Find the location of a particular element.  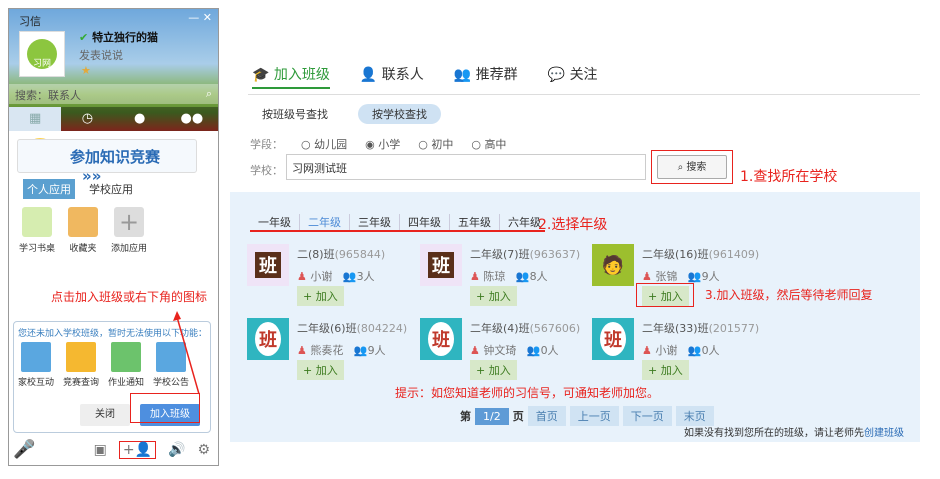

clock-icon: ◷ is located at coordinates (87, 119).